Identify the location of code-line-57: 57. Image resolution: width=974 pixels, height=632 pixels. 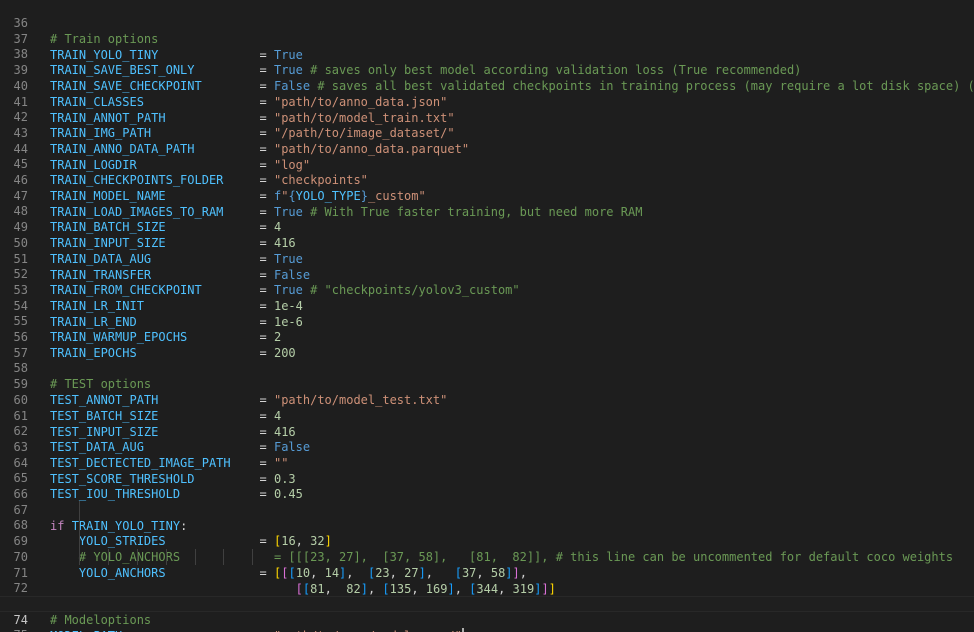
(487, 344).